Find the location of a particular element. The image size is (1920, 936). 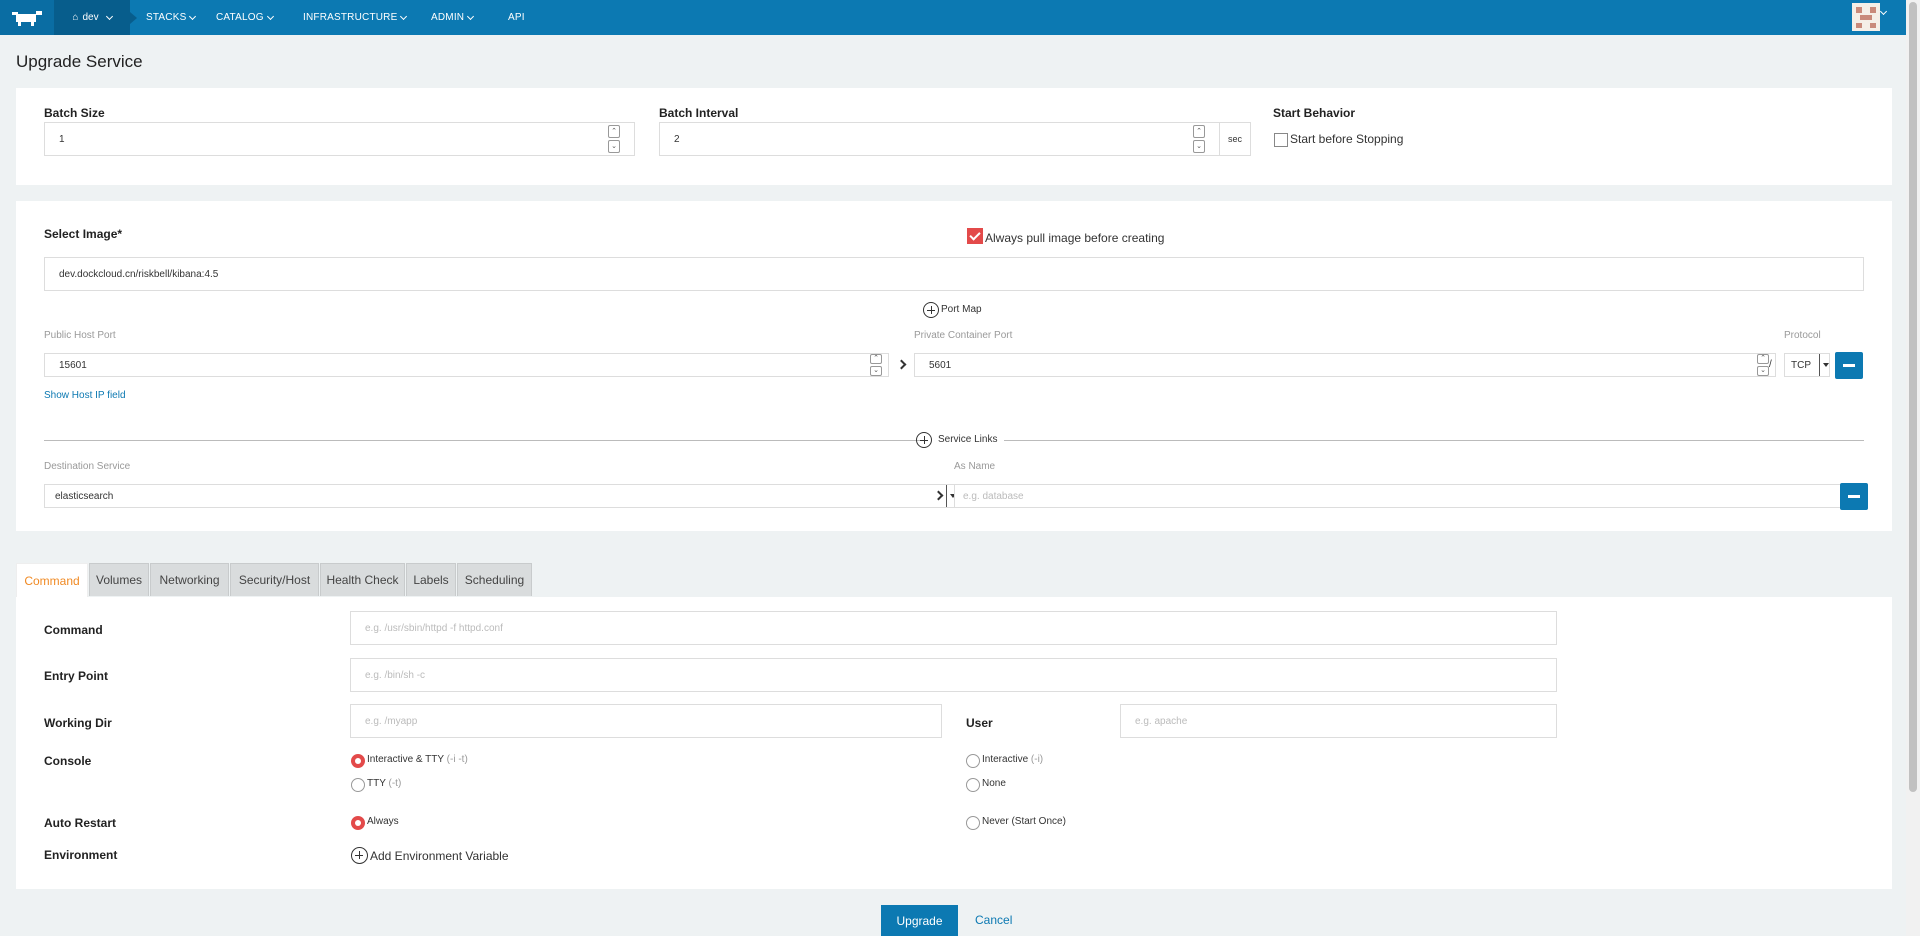

console-none-radio is located at coordinates (973, 785).